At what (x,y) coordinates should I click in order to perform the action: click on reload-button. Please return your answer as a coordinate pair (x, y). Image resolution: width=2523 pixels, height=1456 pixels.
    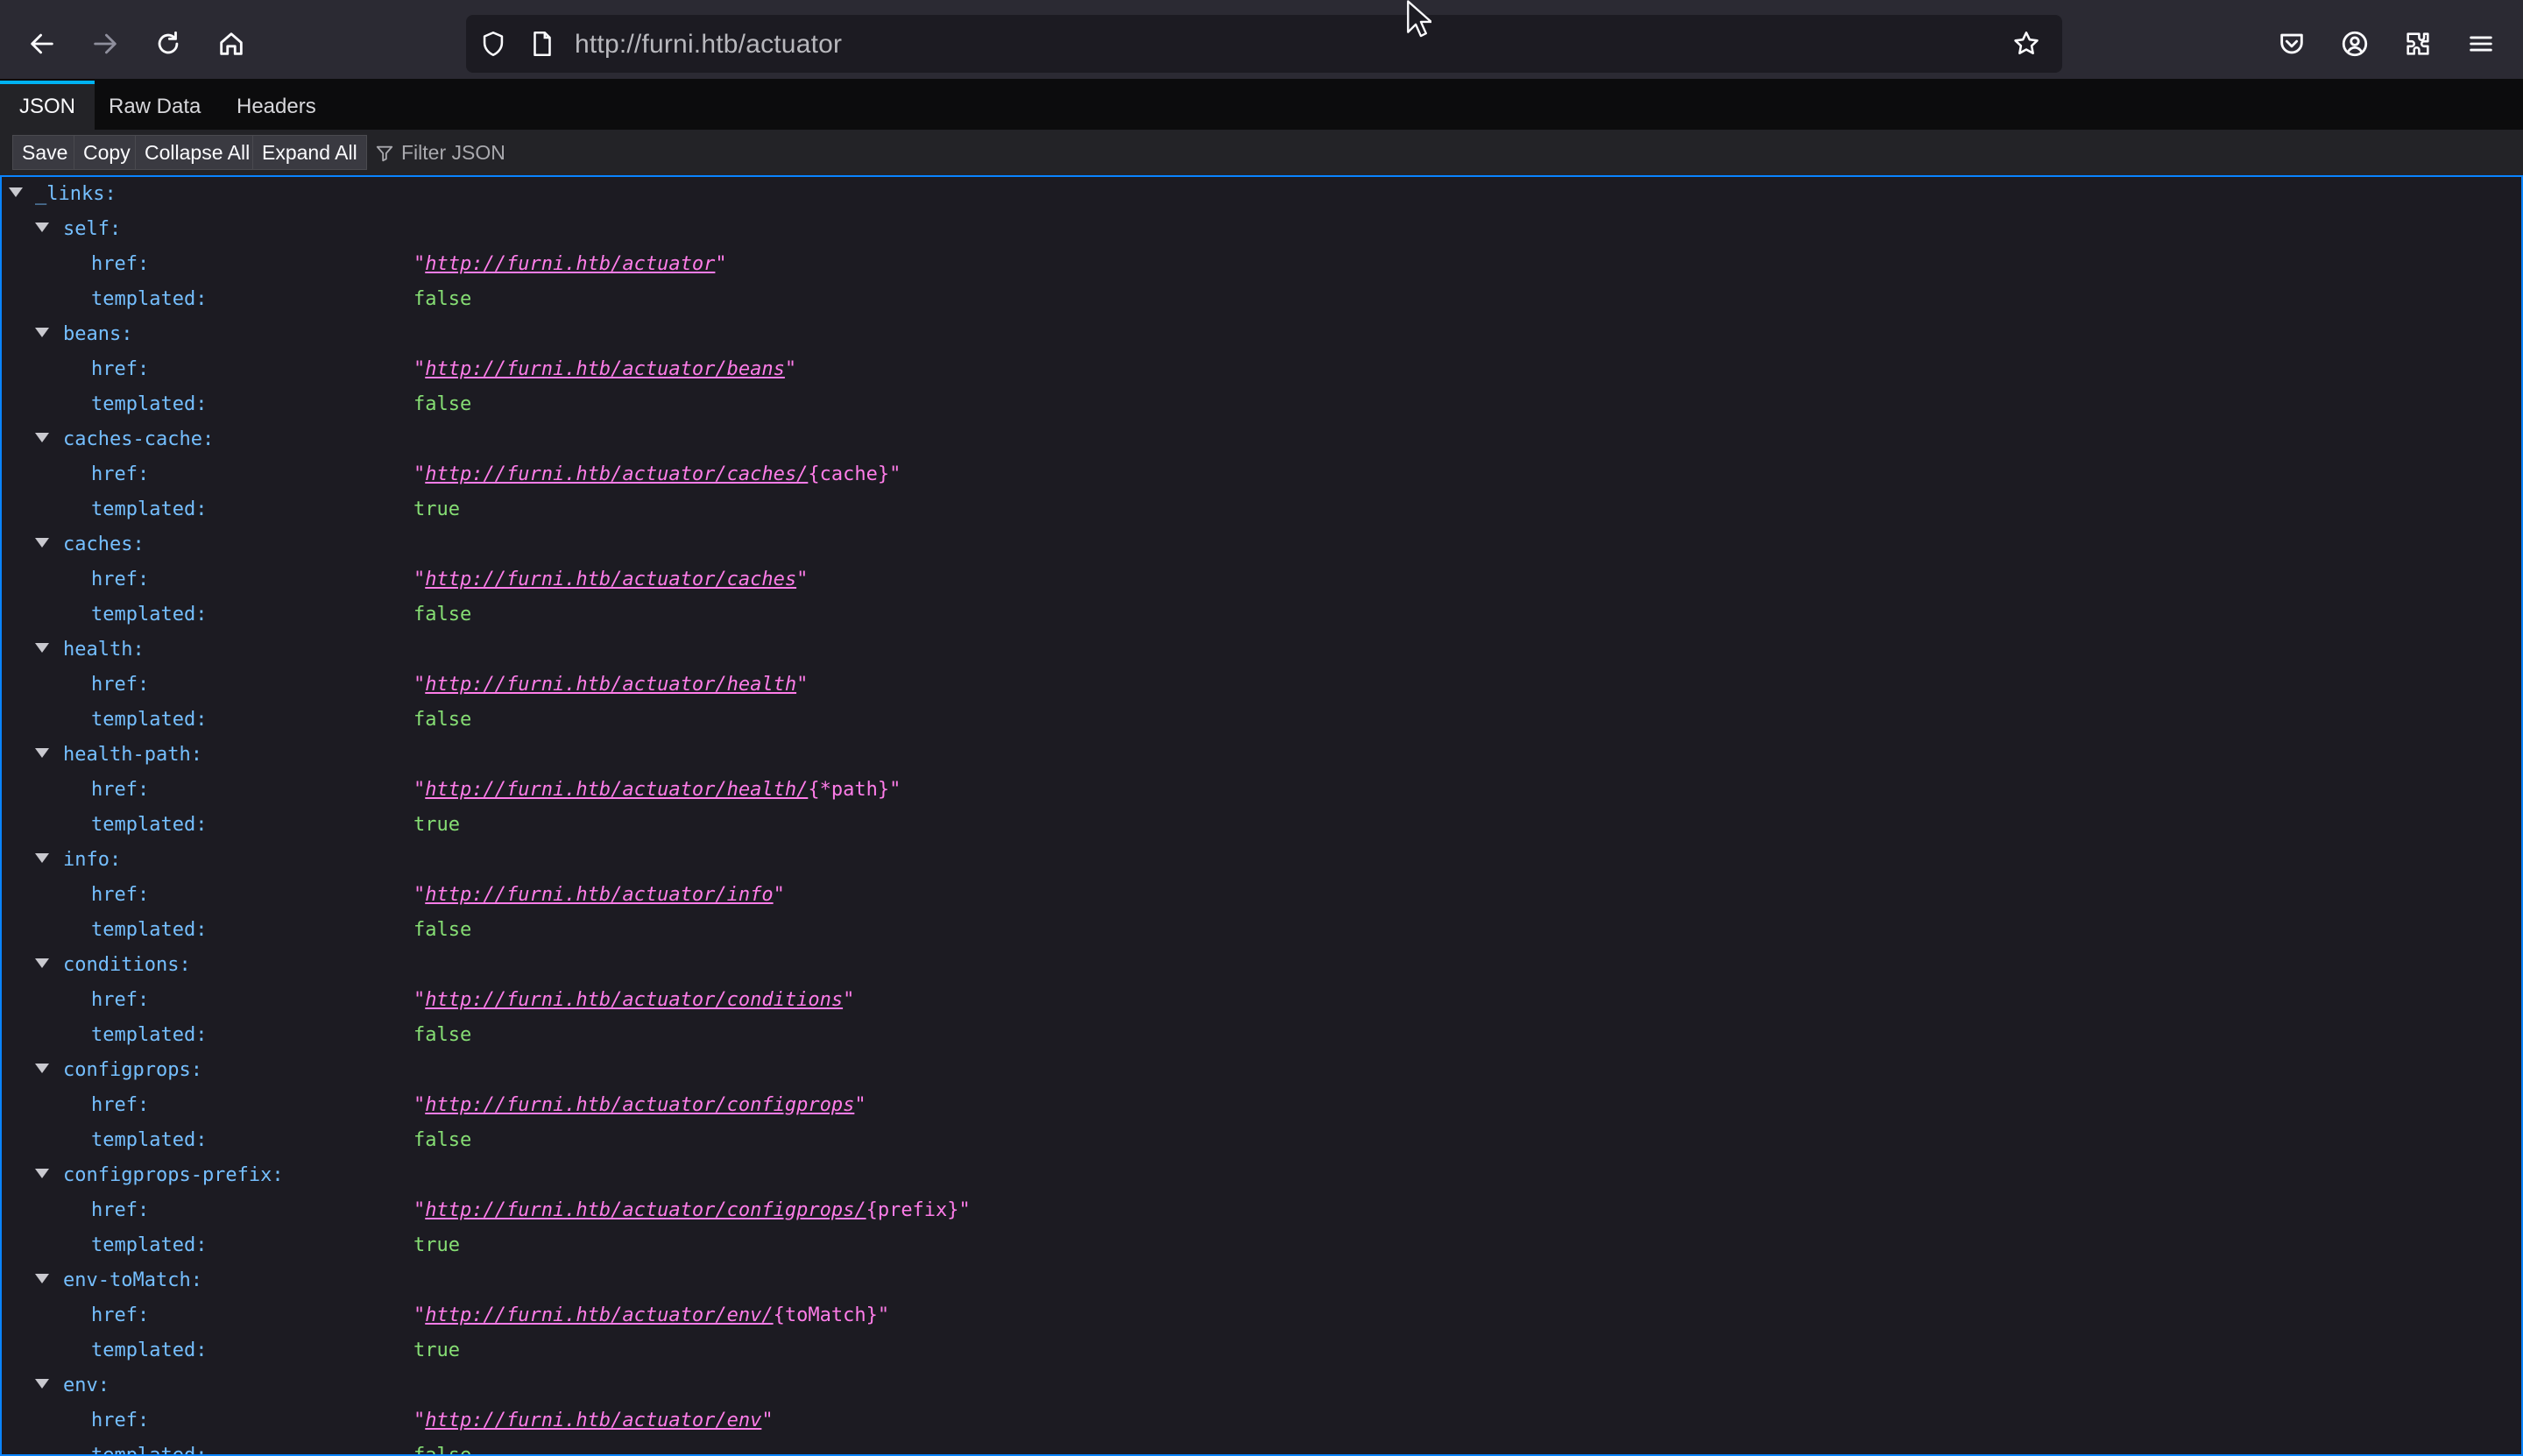
    Looking at the image, I should click on (168, 44).